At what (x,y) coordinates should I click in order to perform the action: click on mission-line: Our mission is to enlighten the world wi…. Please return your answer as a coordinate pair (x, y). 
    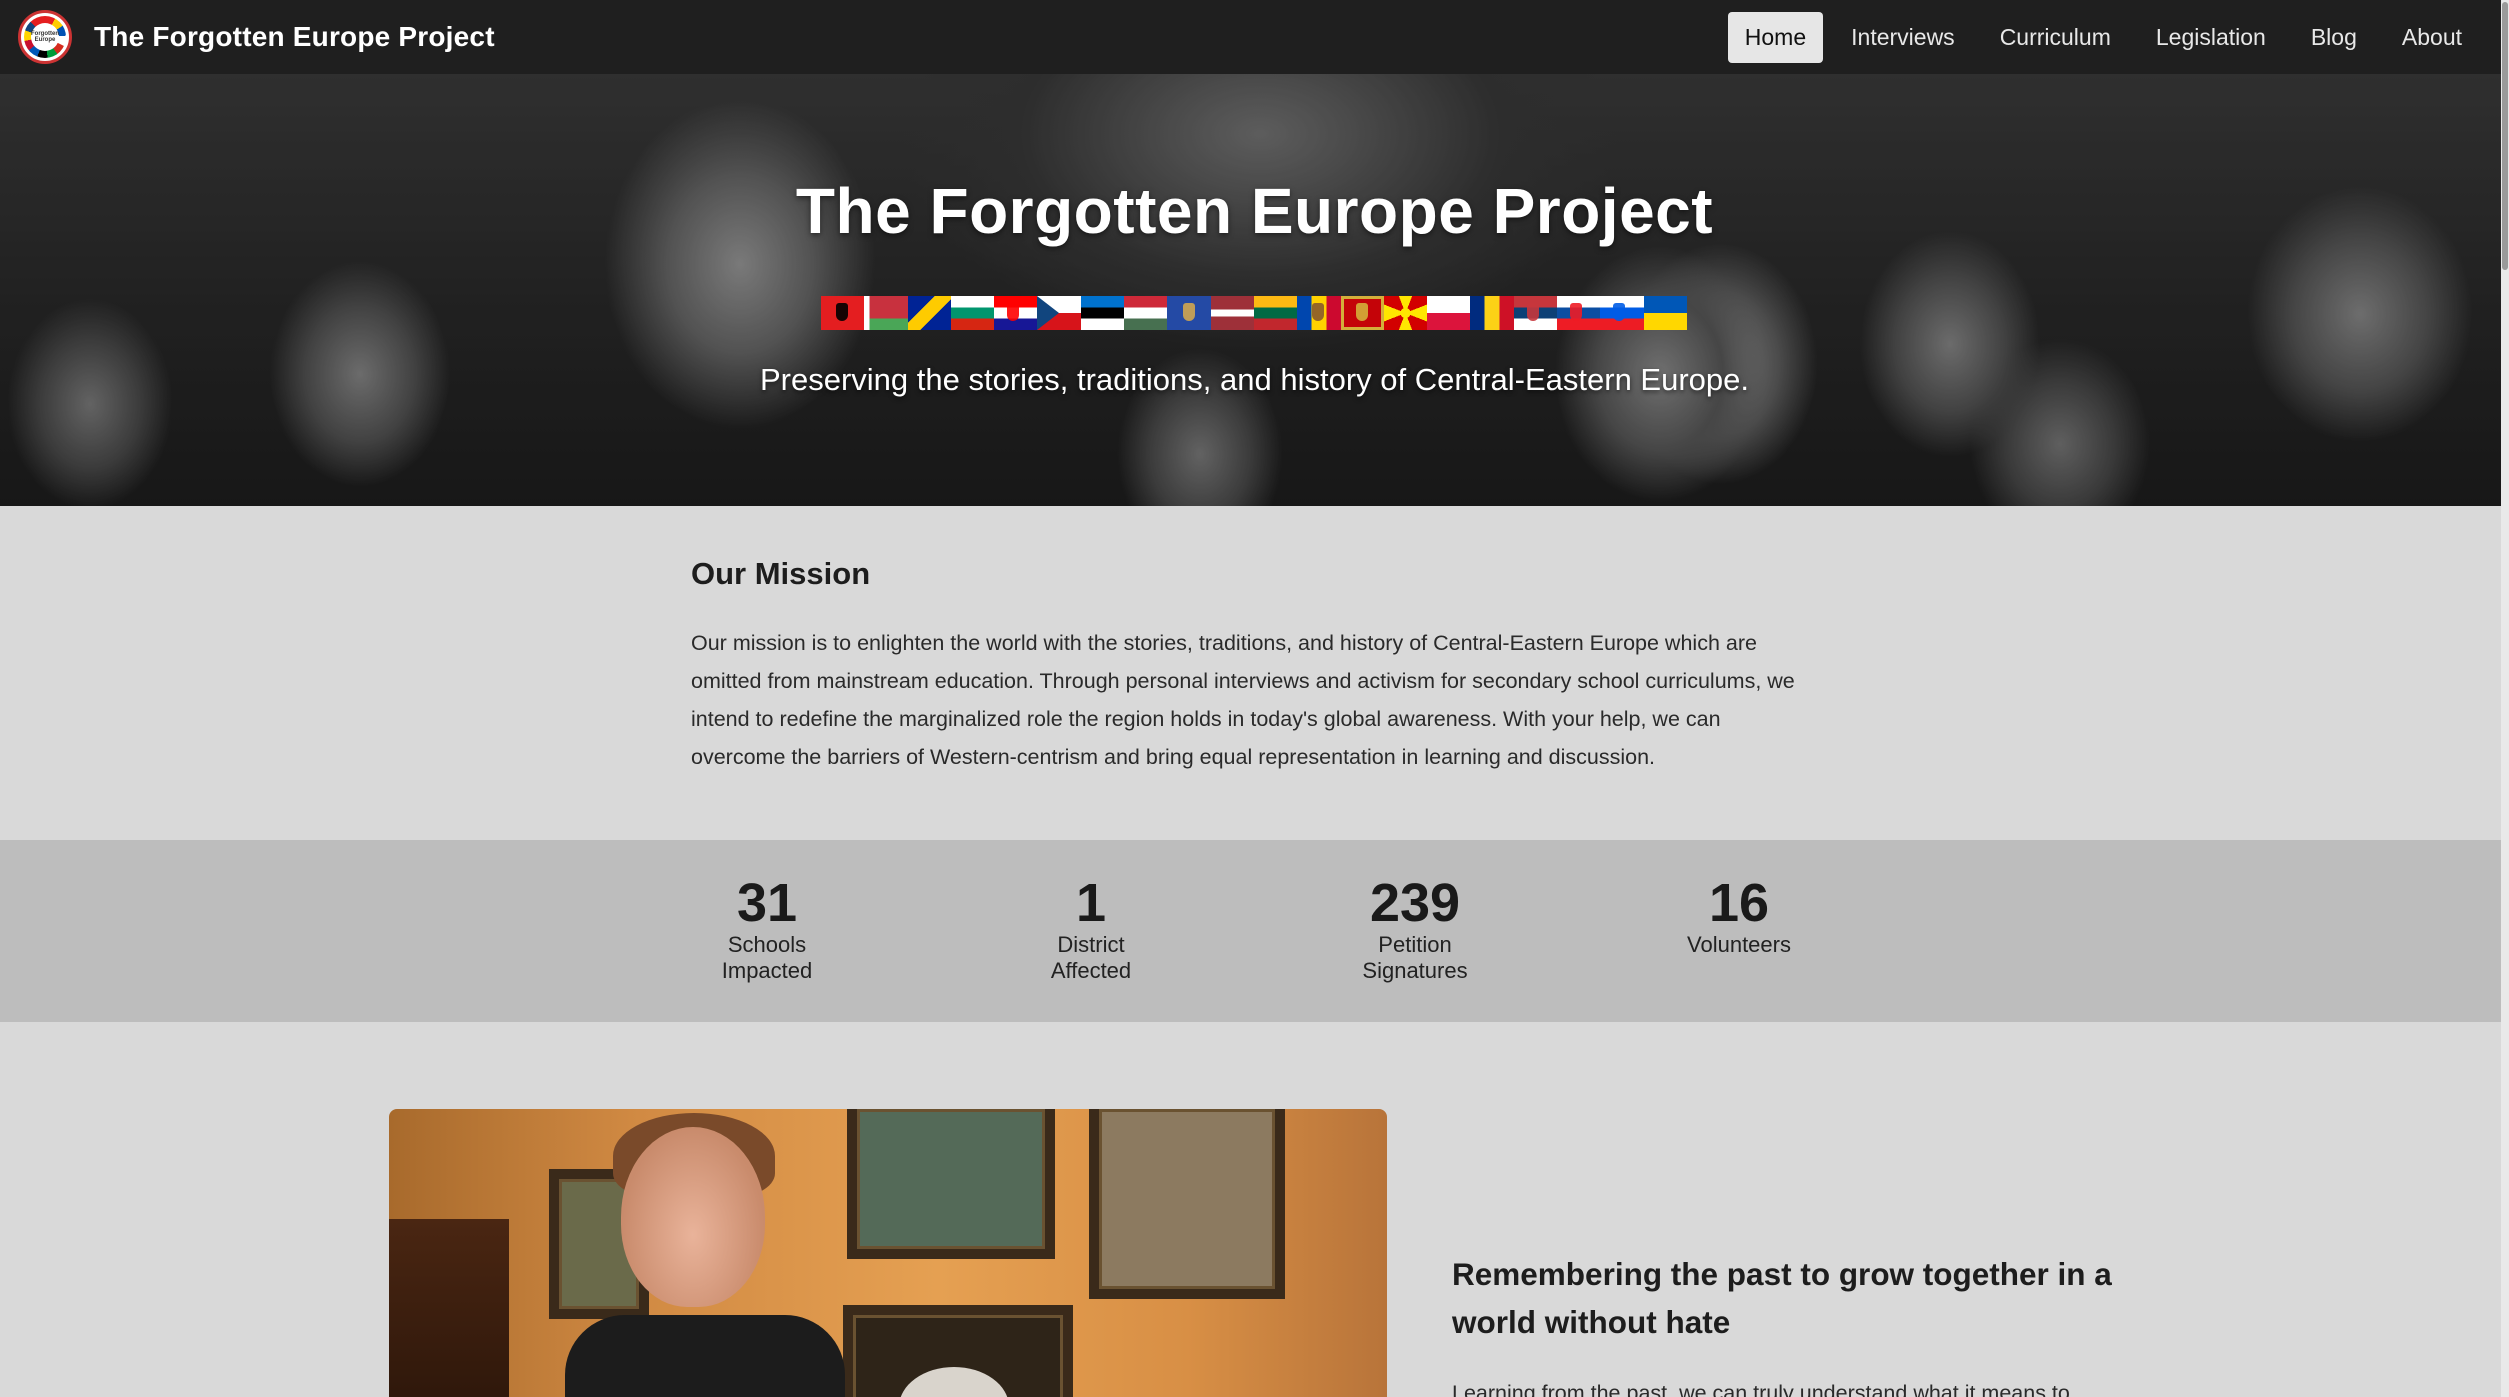
    Looking at the image, I should click on (1224, 643).